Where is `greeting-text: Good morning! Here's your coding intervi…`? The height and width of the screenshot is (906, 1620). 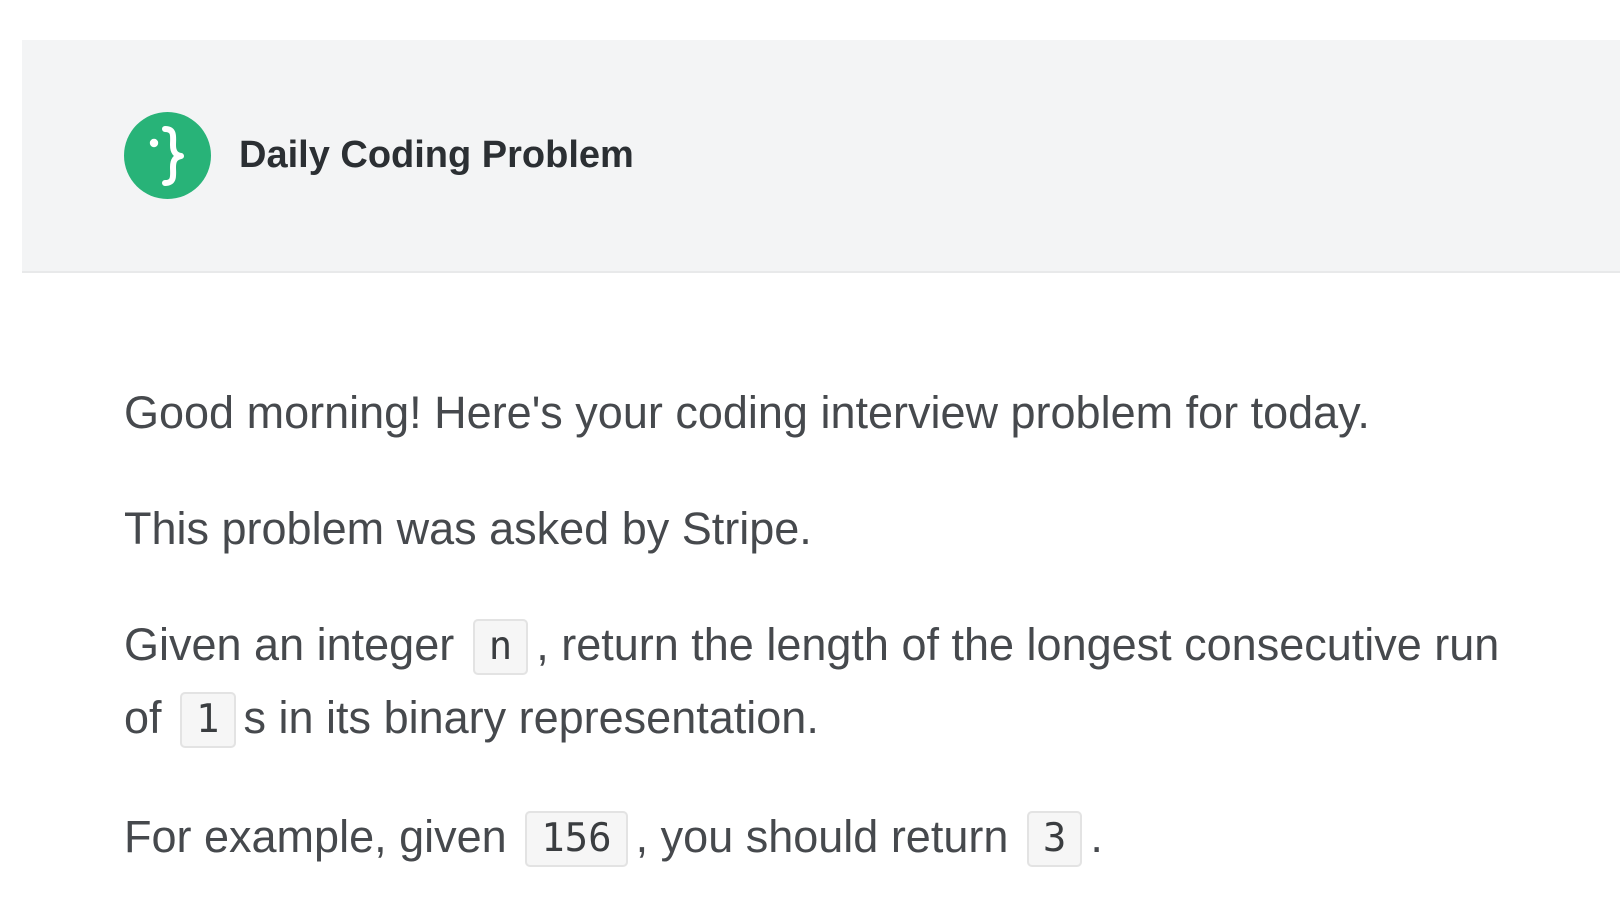
greeting-text: Good morning! Here's your coding intervi… is located at coordinates (747, 412).